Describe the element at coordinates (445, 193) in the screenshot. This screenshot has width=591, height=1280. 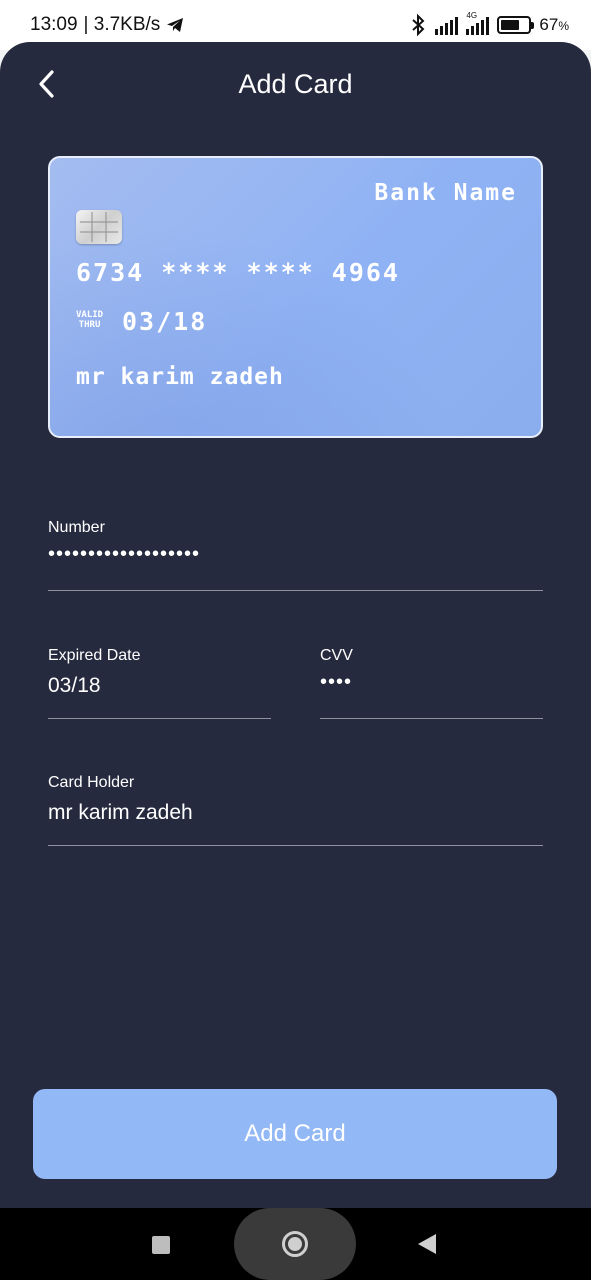
I see `bank-name: Bank Name` at that location.